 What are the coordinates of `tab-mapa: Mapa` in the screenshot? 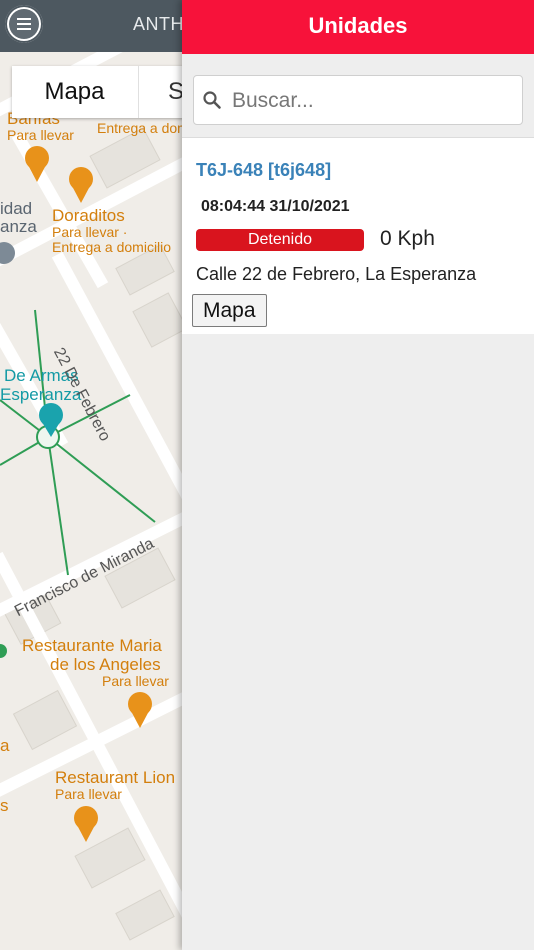 It's located at (74, 92).